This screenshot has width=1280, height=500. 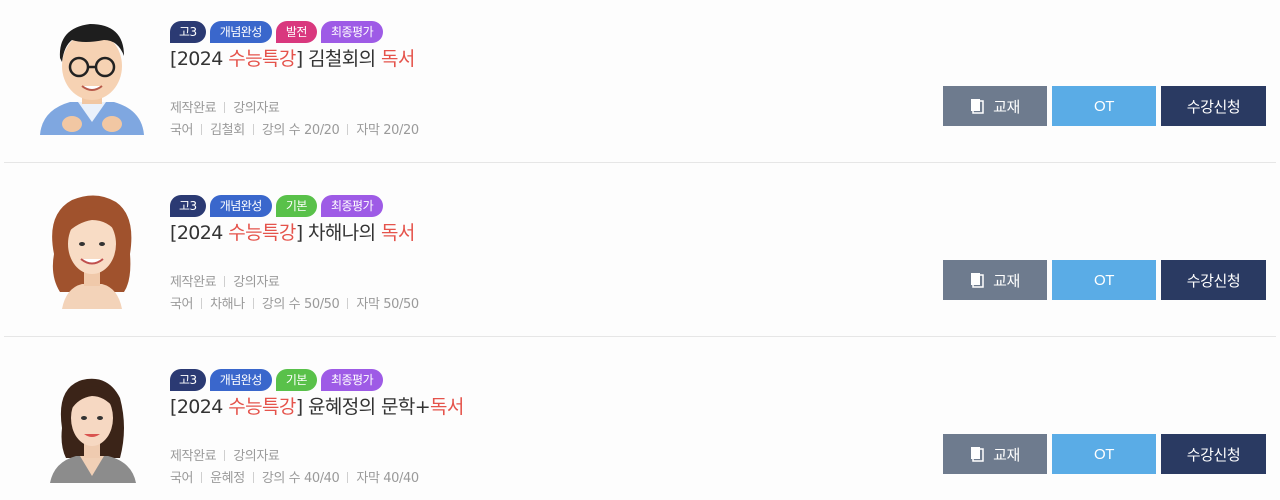 What do you see at coordinates (300, 130) in the screenshot?
I see `lecture-count: 강의 수 20/20` at bounding box center [300, 130].